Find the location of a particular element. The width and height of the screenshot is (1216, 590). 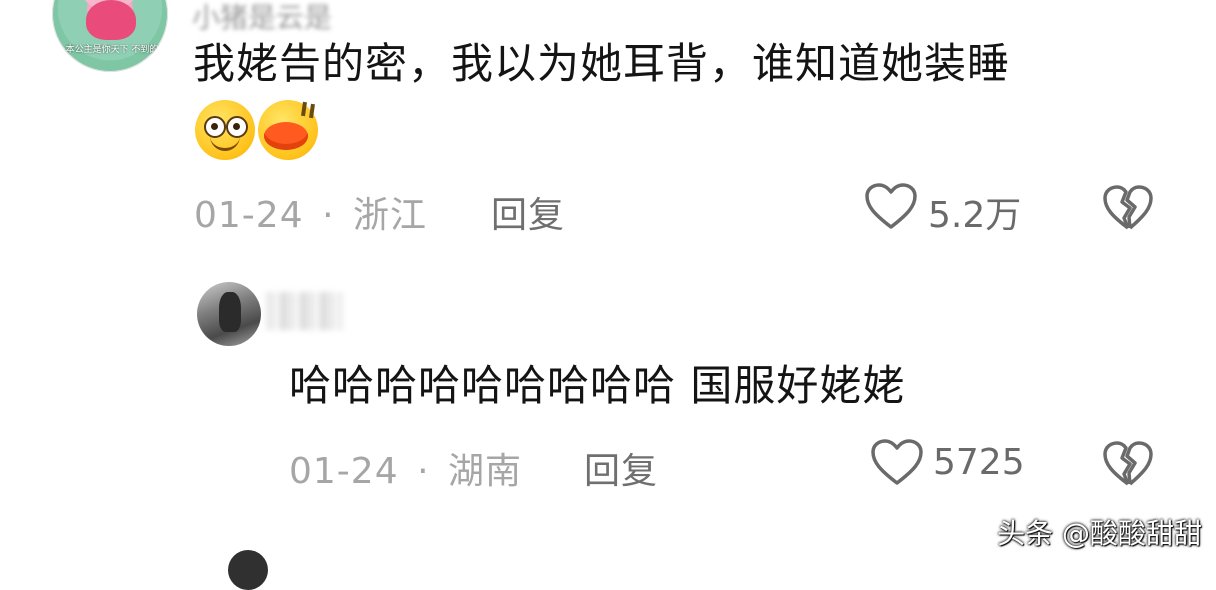

reply-comment-text: 哈哈哈哈哈哈哈哈哈 国服好姥姥 is located at coordinates (597, 385).